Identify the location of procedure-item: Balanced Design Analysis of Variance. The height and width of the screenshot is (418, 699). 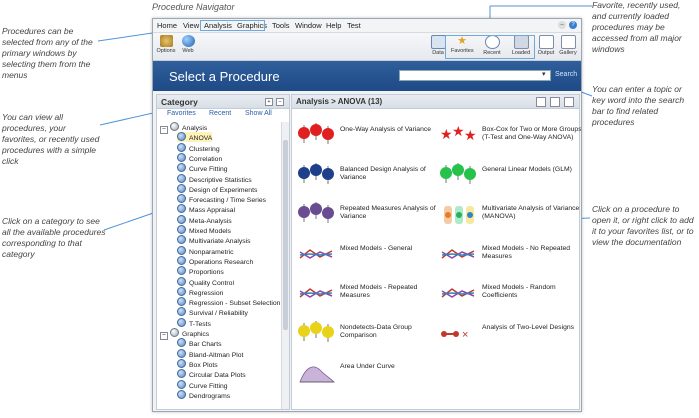
(366, 175).